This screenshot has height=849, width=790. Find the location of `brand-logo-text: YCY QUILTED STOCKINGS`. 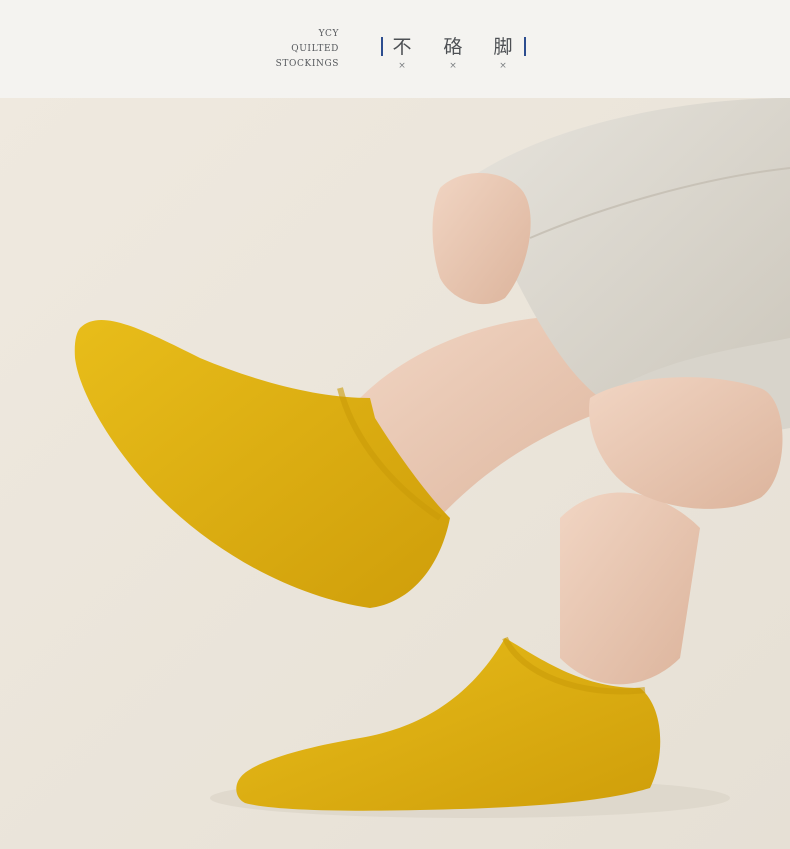

brand-logo-text: YCY QUILTED STOCKINGS is located at coordinates (307, 49).